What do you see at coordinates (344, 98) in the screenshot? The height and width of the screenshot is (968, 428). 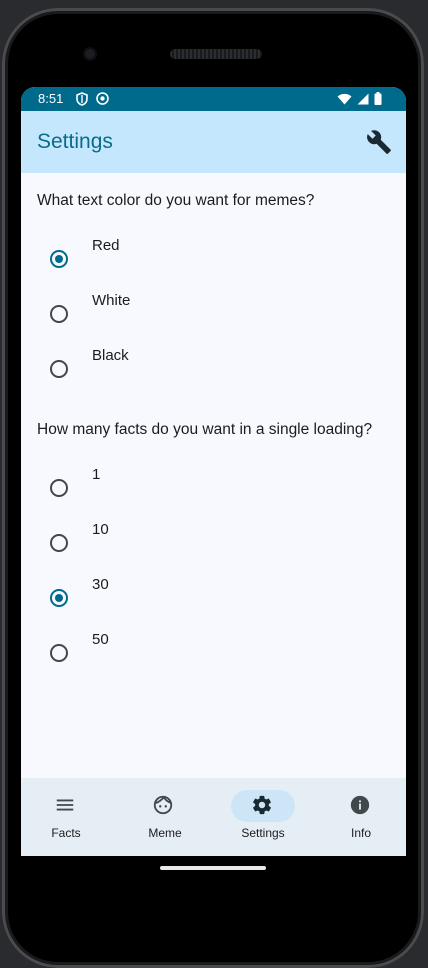 I see `wifi-icon` at bounding box center [344, 98].